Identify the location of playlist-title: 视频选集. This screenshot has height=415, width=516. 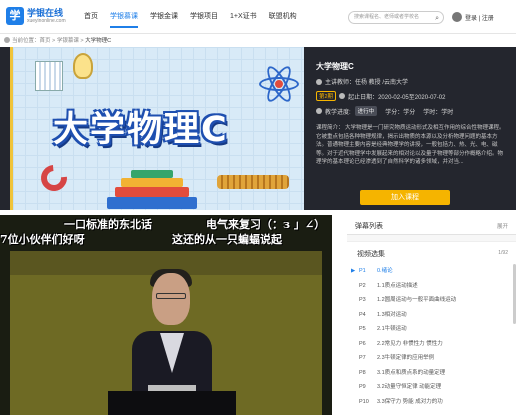
(371, 254).